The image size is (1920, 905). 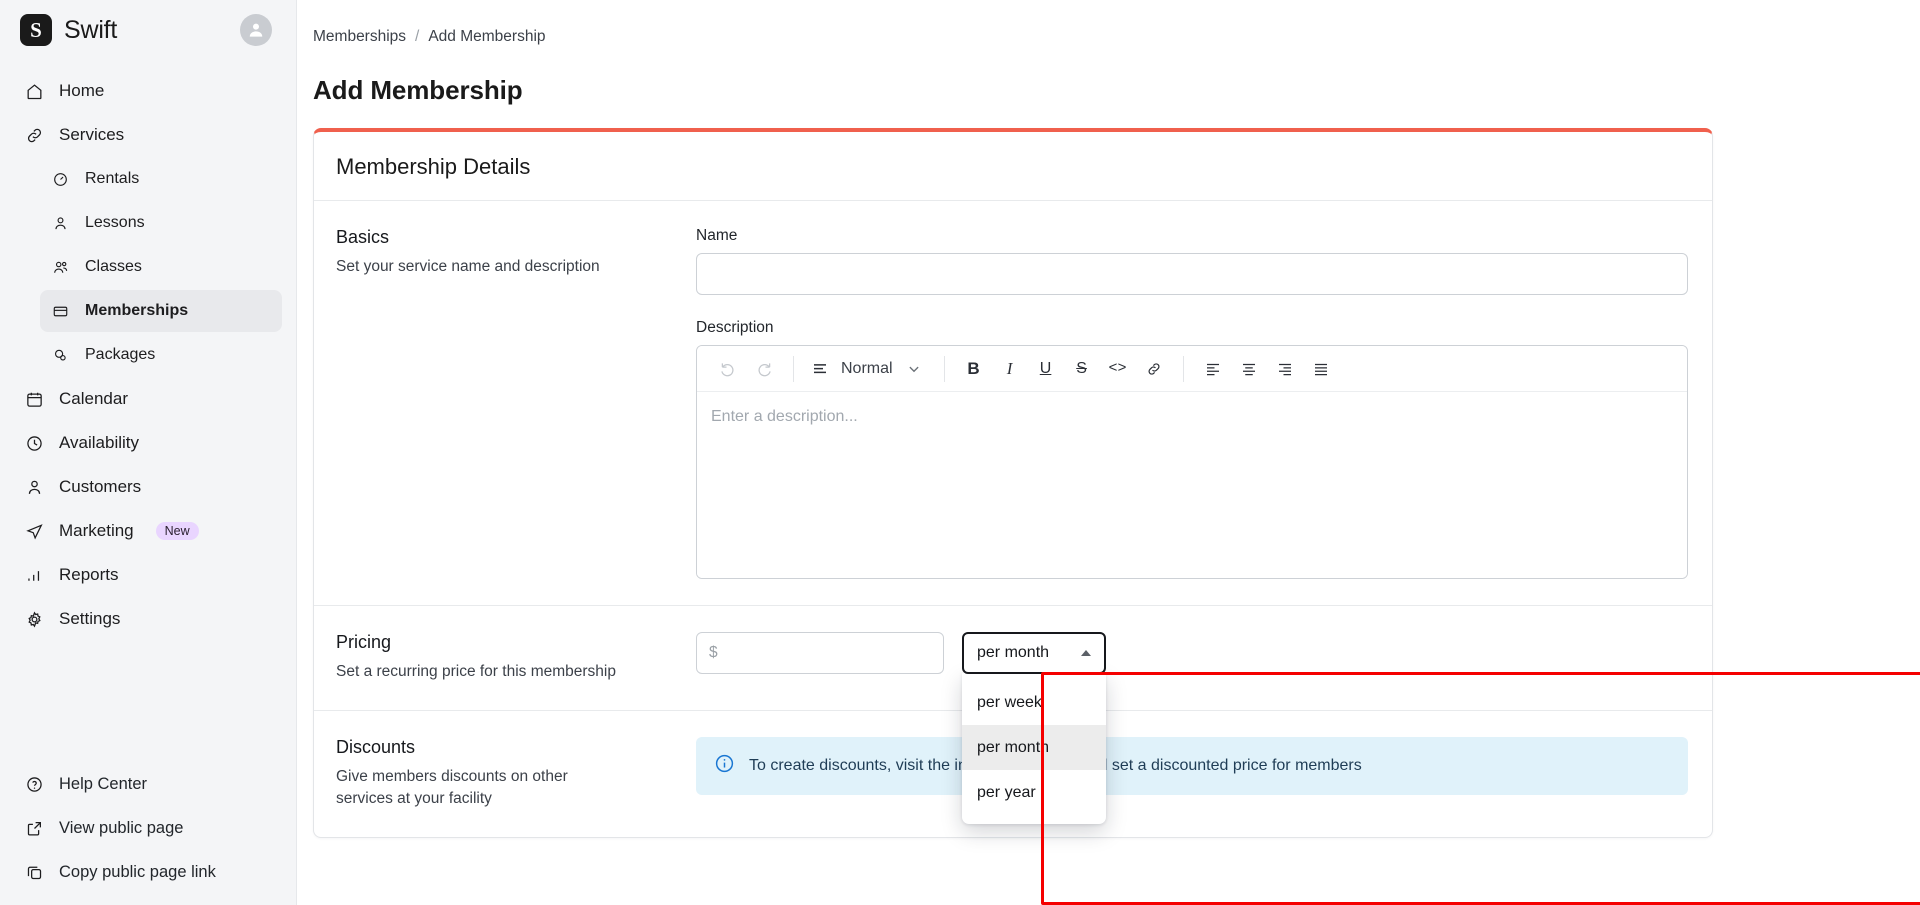 I want to click on align-justify-icon, so click(x=1321, y=369).